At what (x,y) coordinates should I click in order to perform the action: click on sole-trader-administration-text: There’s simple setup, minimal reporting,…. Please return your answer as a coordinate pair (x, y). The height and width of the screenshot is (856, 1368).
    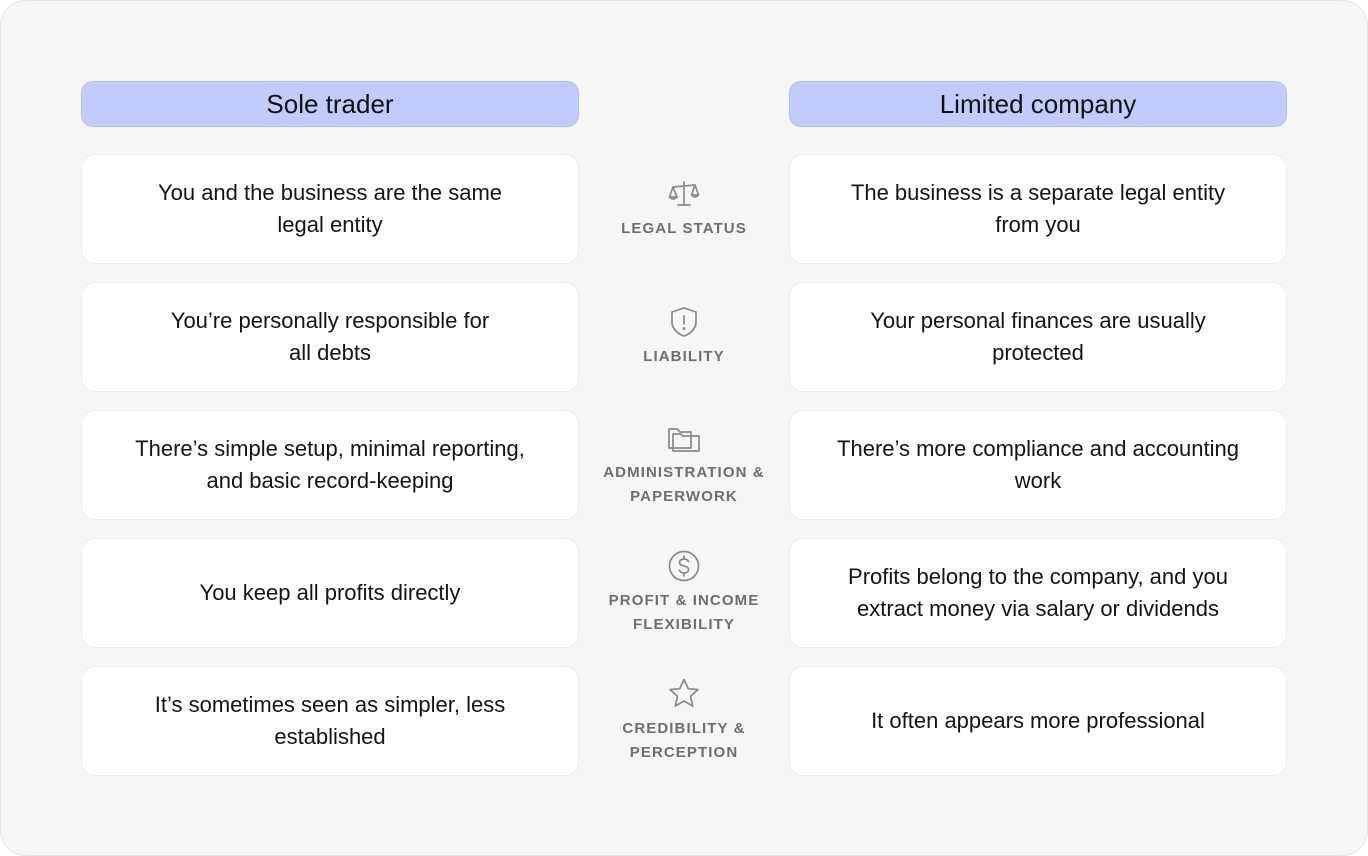
    Looking at the image, I should click on (330, 464).